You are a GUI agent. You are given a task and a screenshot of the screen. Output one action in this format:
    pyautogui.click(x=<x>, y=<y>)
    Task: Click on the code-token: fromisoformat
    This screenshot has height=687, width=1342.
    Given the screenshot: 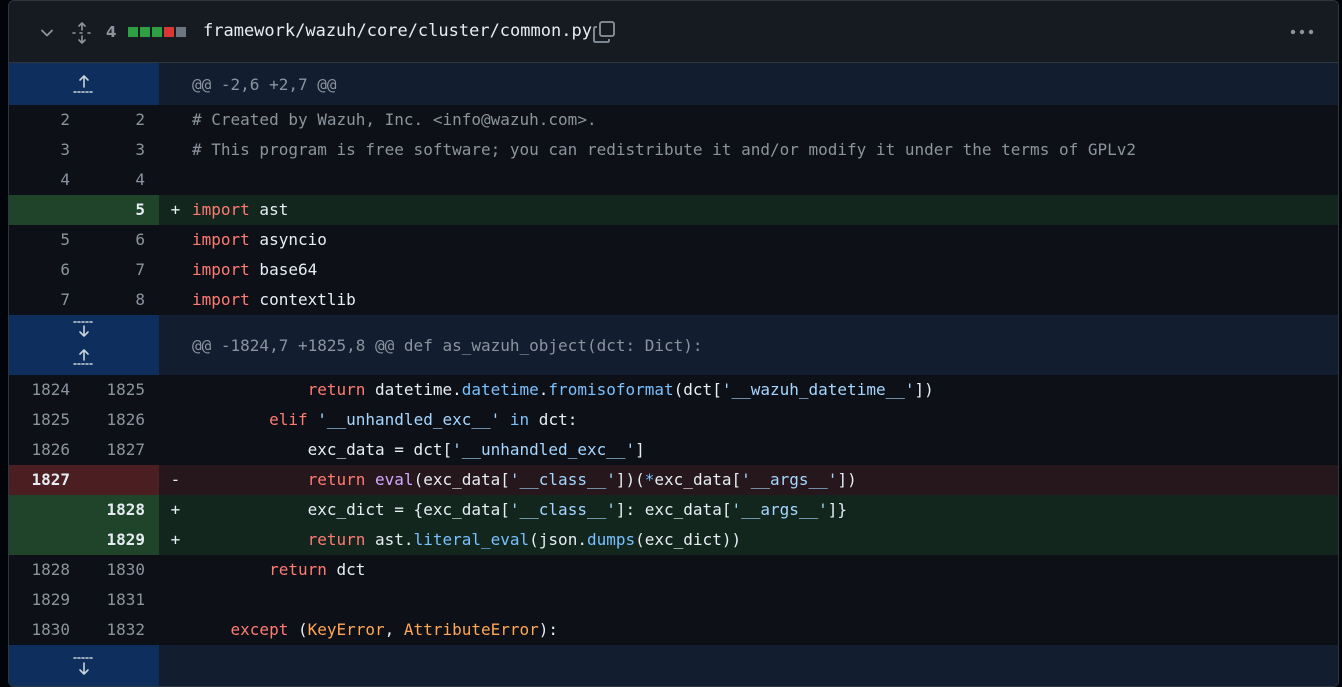 What is the action you would take?
    pyautogui.click(x=611, y=389)
    